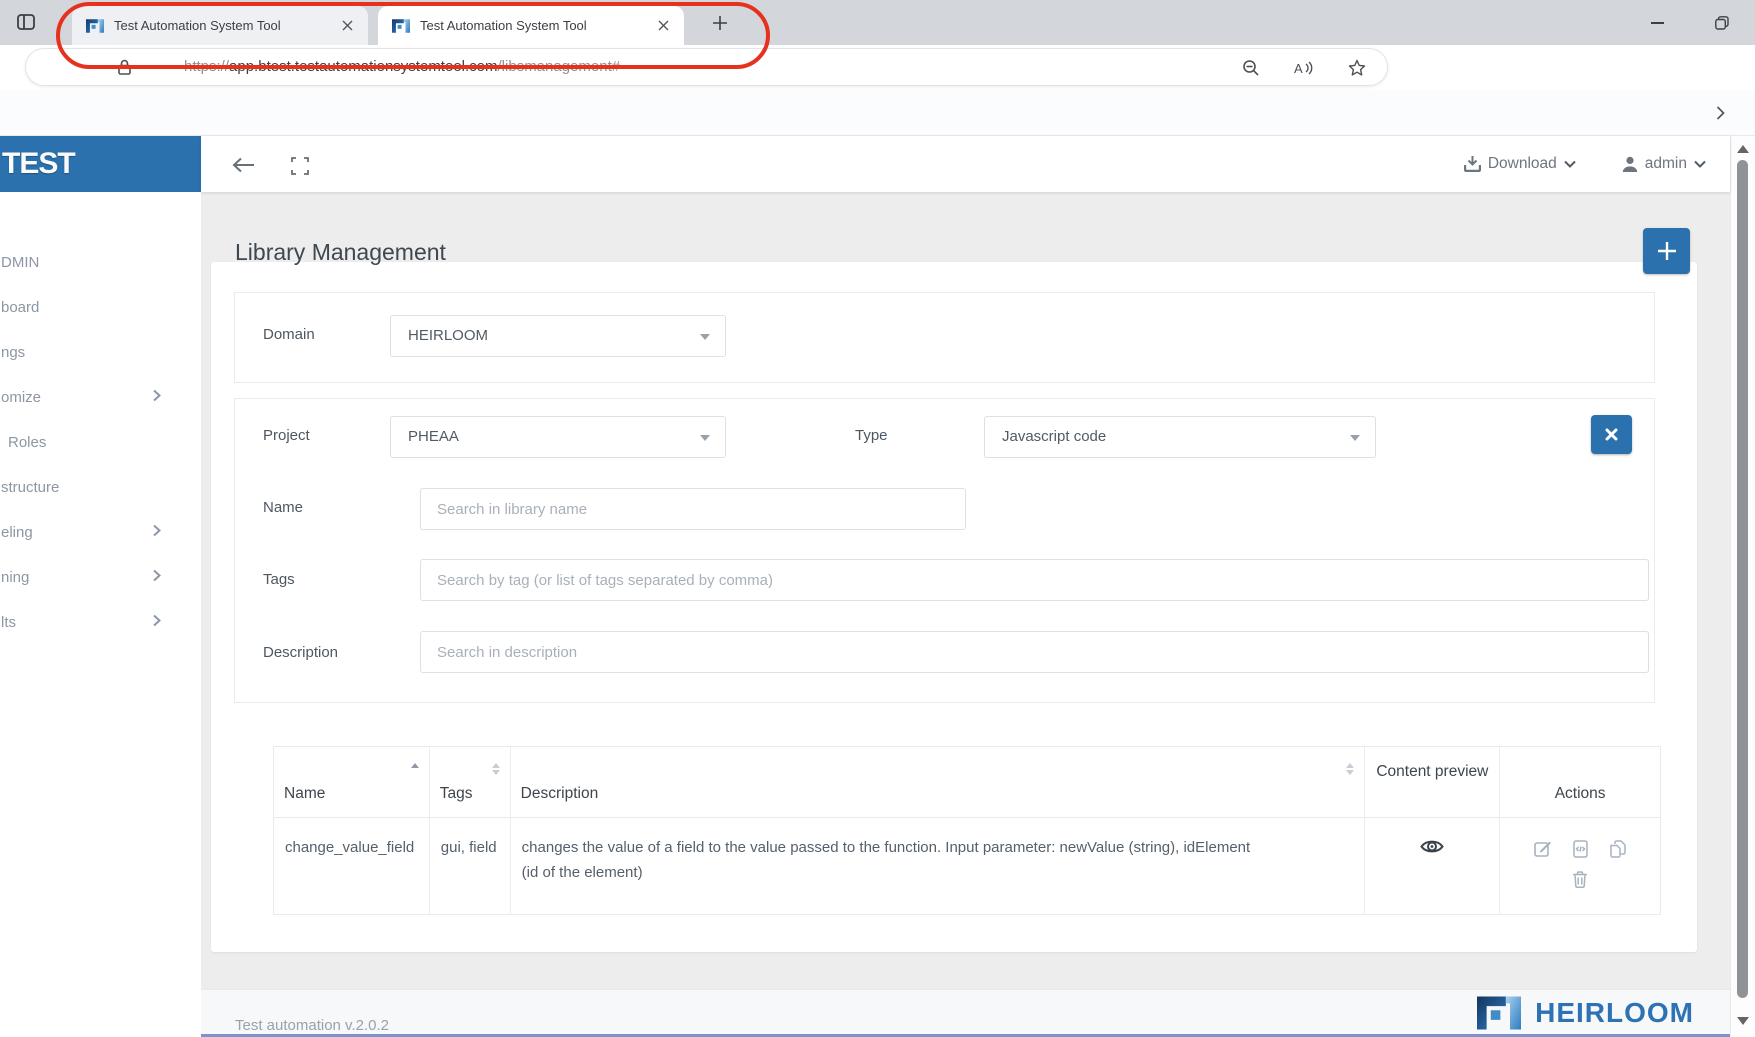  I want to click on sidebar-item-label: DMIN, so click(20, 262).